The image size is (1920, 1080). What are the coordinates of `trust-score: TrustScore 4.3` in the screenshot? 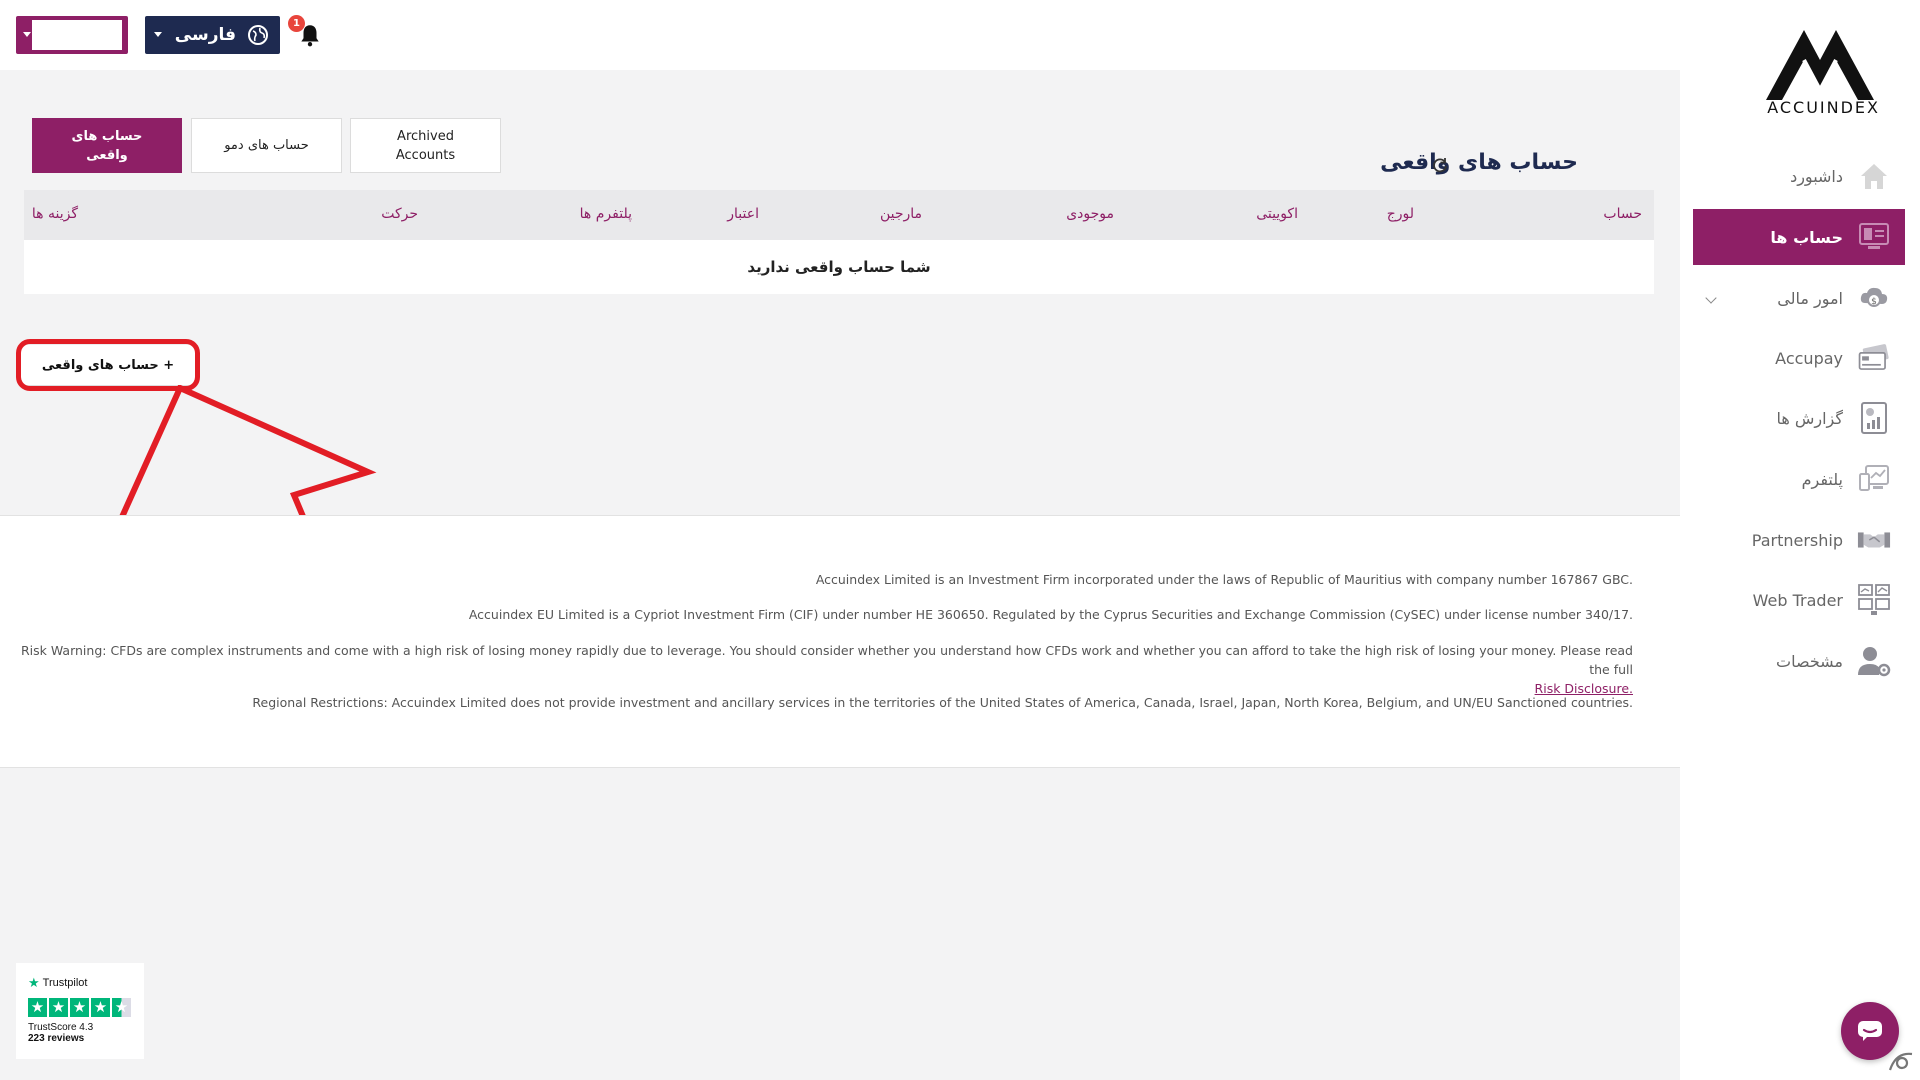 It's located at (61, 1027).